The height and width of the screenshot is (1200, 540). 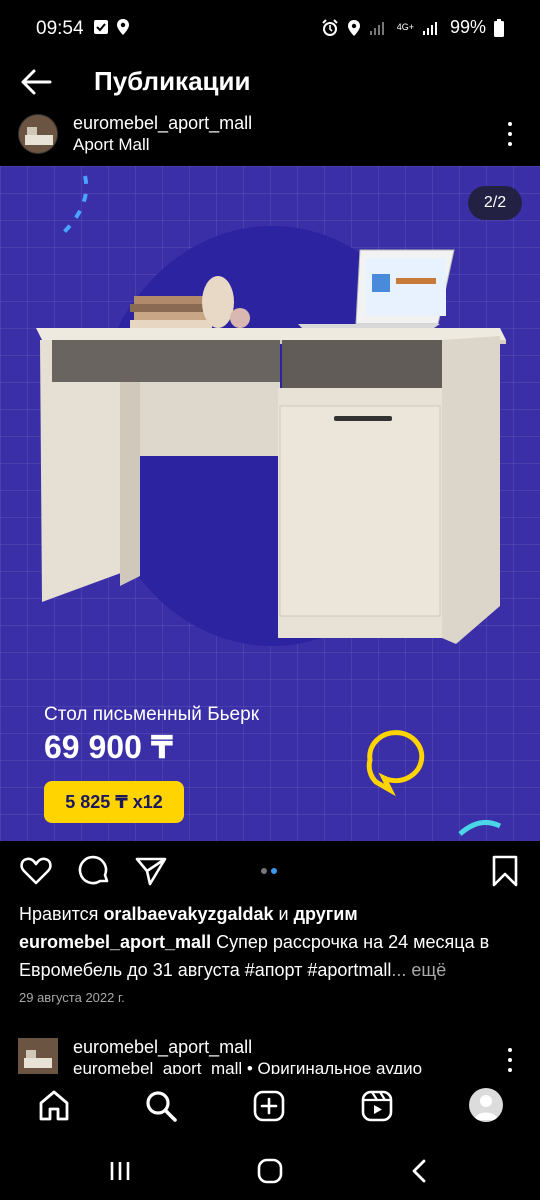 What do you see at coordinates (109, 747) in the screenshot?
I see `product-price: 69 900 ₸` at bounding box center [109, 747].